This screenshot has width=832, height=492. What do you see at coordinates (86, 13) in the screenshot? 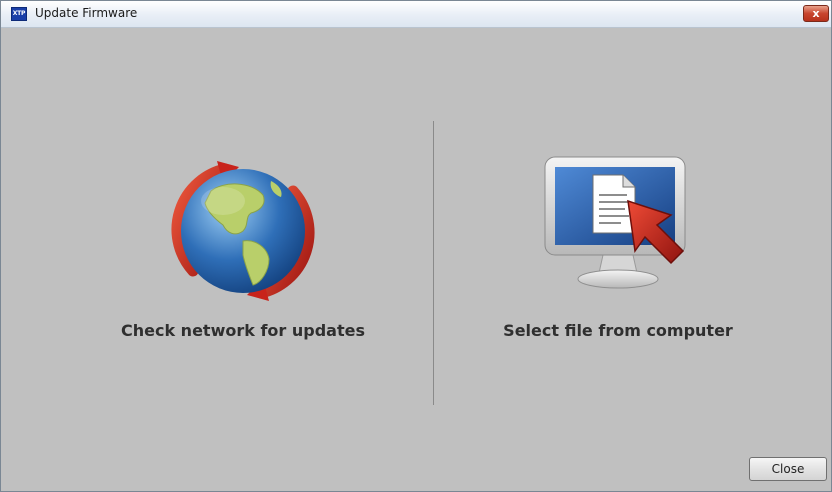
I see `window-title: Update Firmware` at bounding box center [86, 13].